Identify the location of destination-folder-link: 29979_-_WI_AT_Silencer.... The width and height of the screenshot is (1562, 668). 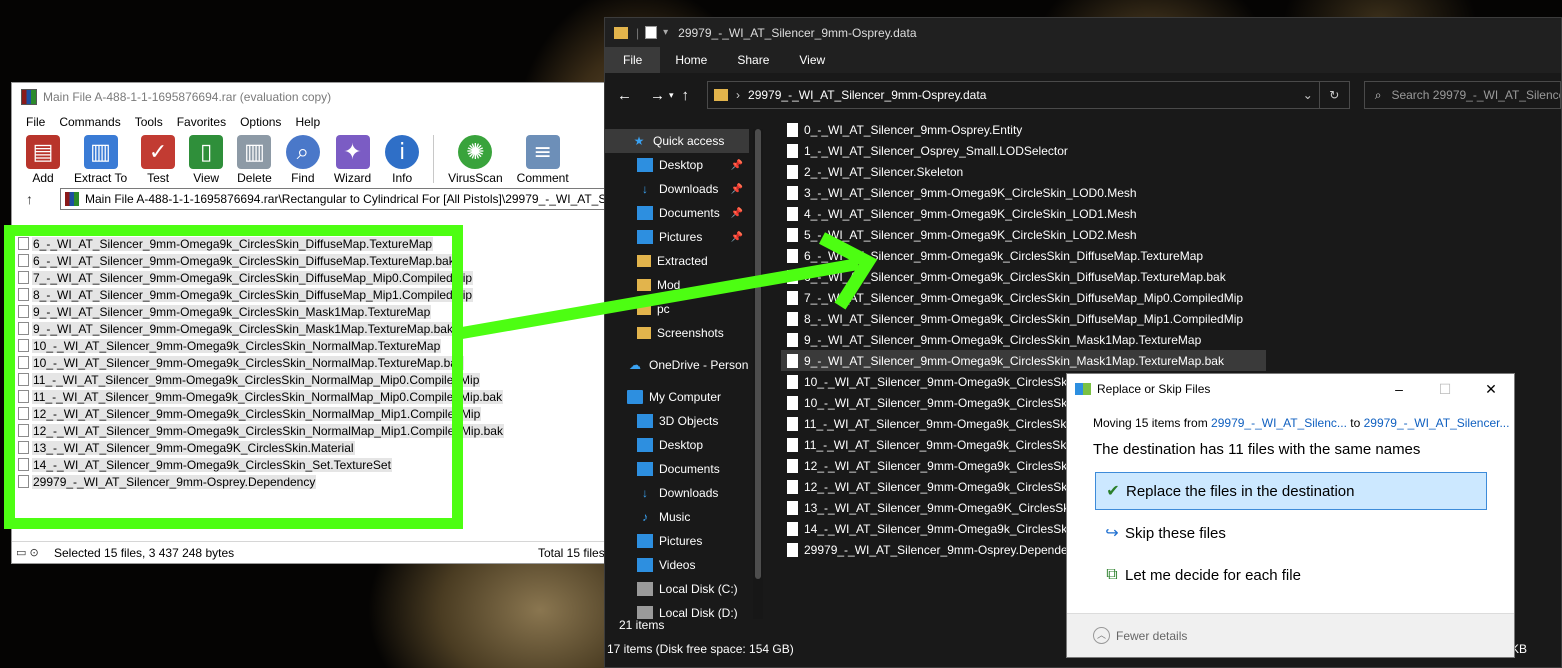
(1437, 423).